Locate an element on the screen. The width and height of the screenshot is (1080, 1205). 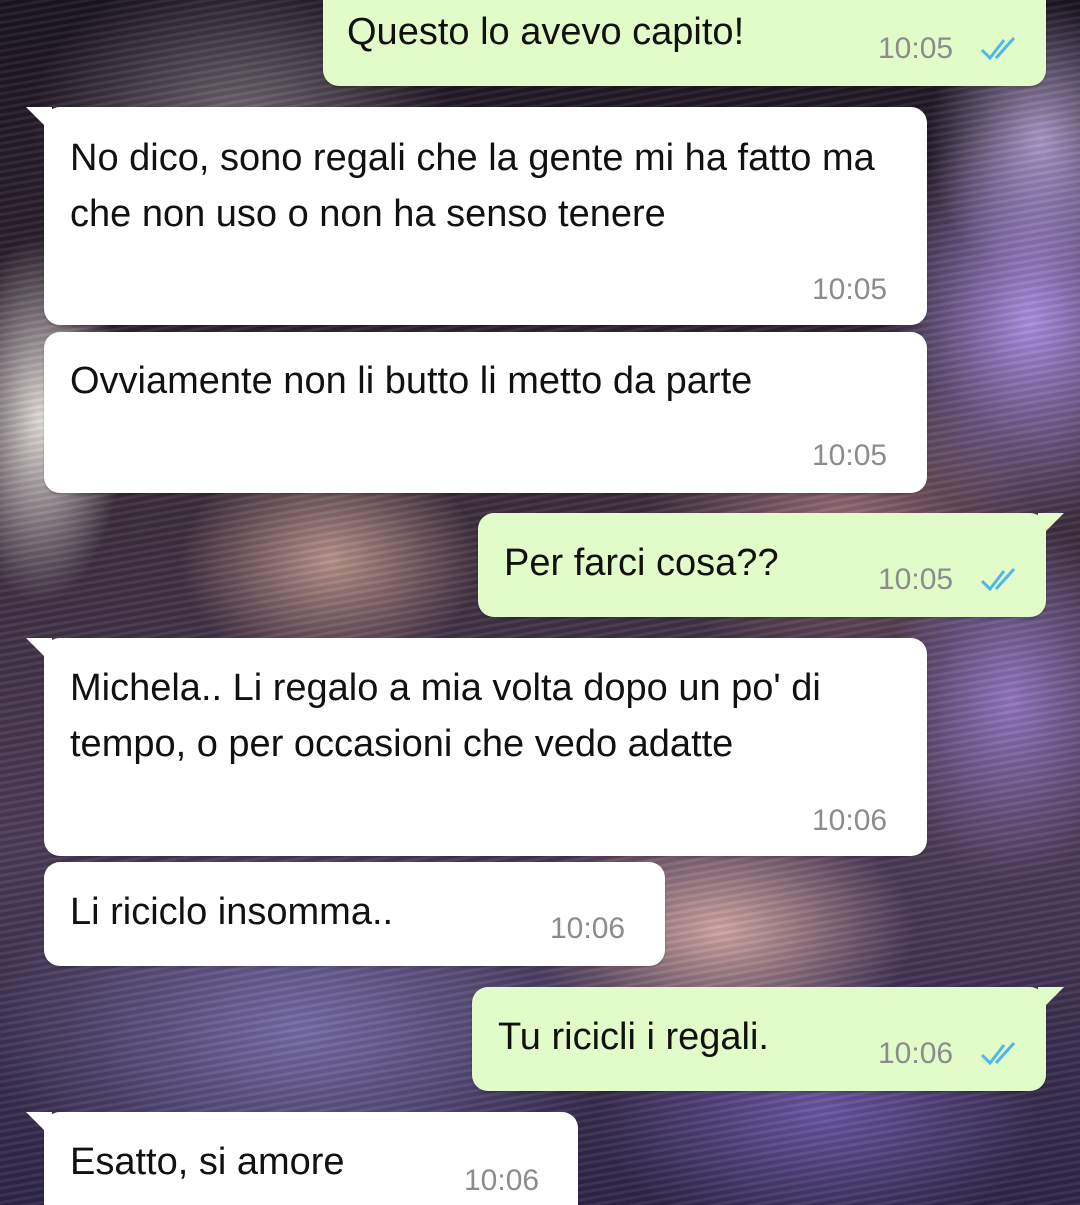
message-outgoing: Per farci cosa?? 10:05 is located at coordinates (771, 565).